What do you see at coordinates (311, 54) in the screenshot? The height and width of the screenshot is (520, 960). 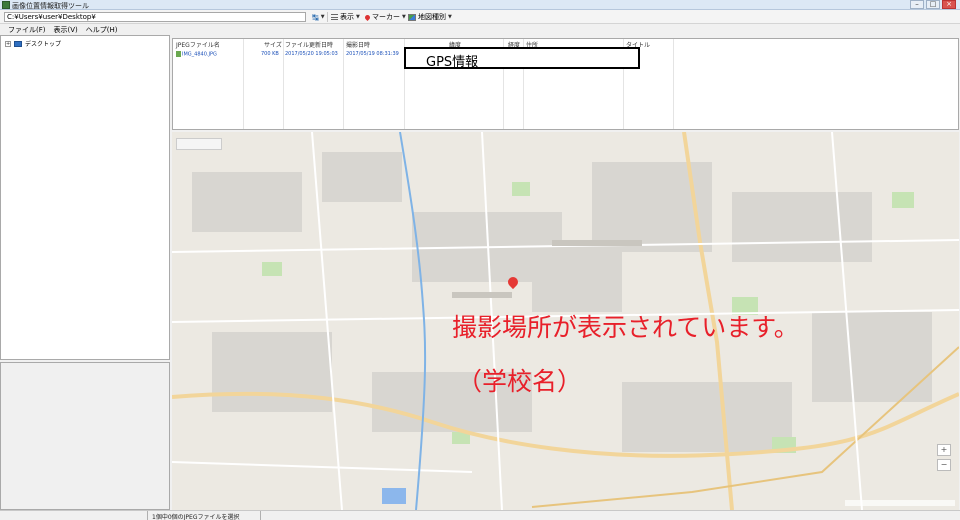 I see `cell-modified: 2017/05/20 19:05:03` at bounding box center [311, 54].